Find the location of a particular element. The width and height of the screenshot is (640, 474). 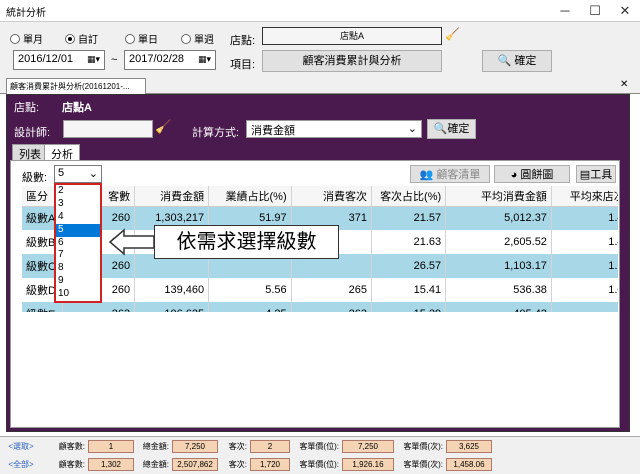

status-value: 1,302 is located at coordinates (111, 464).